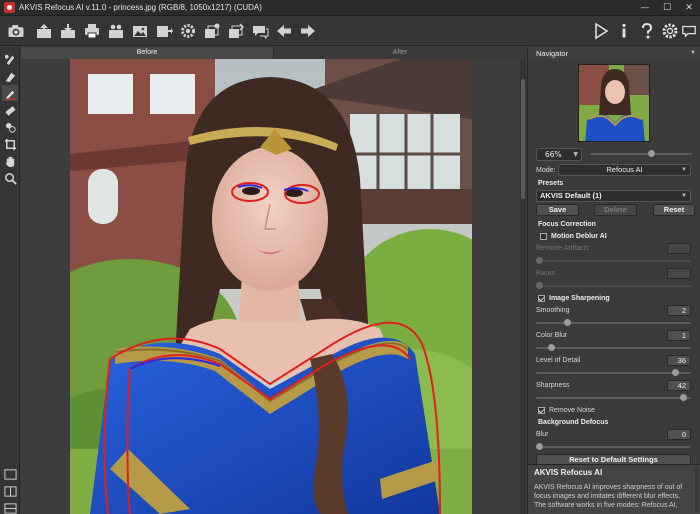 Image resolution: width=700 pixels, height=514 pixels. I want to click on help-icon, so click(647, 31).